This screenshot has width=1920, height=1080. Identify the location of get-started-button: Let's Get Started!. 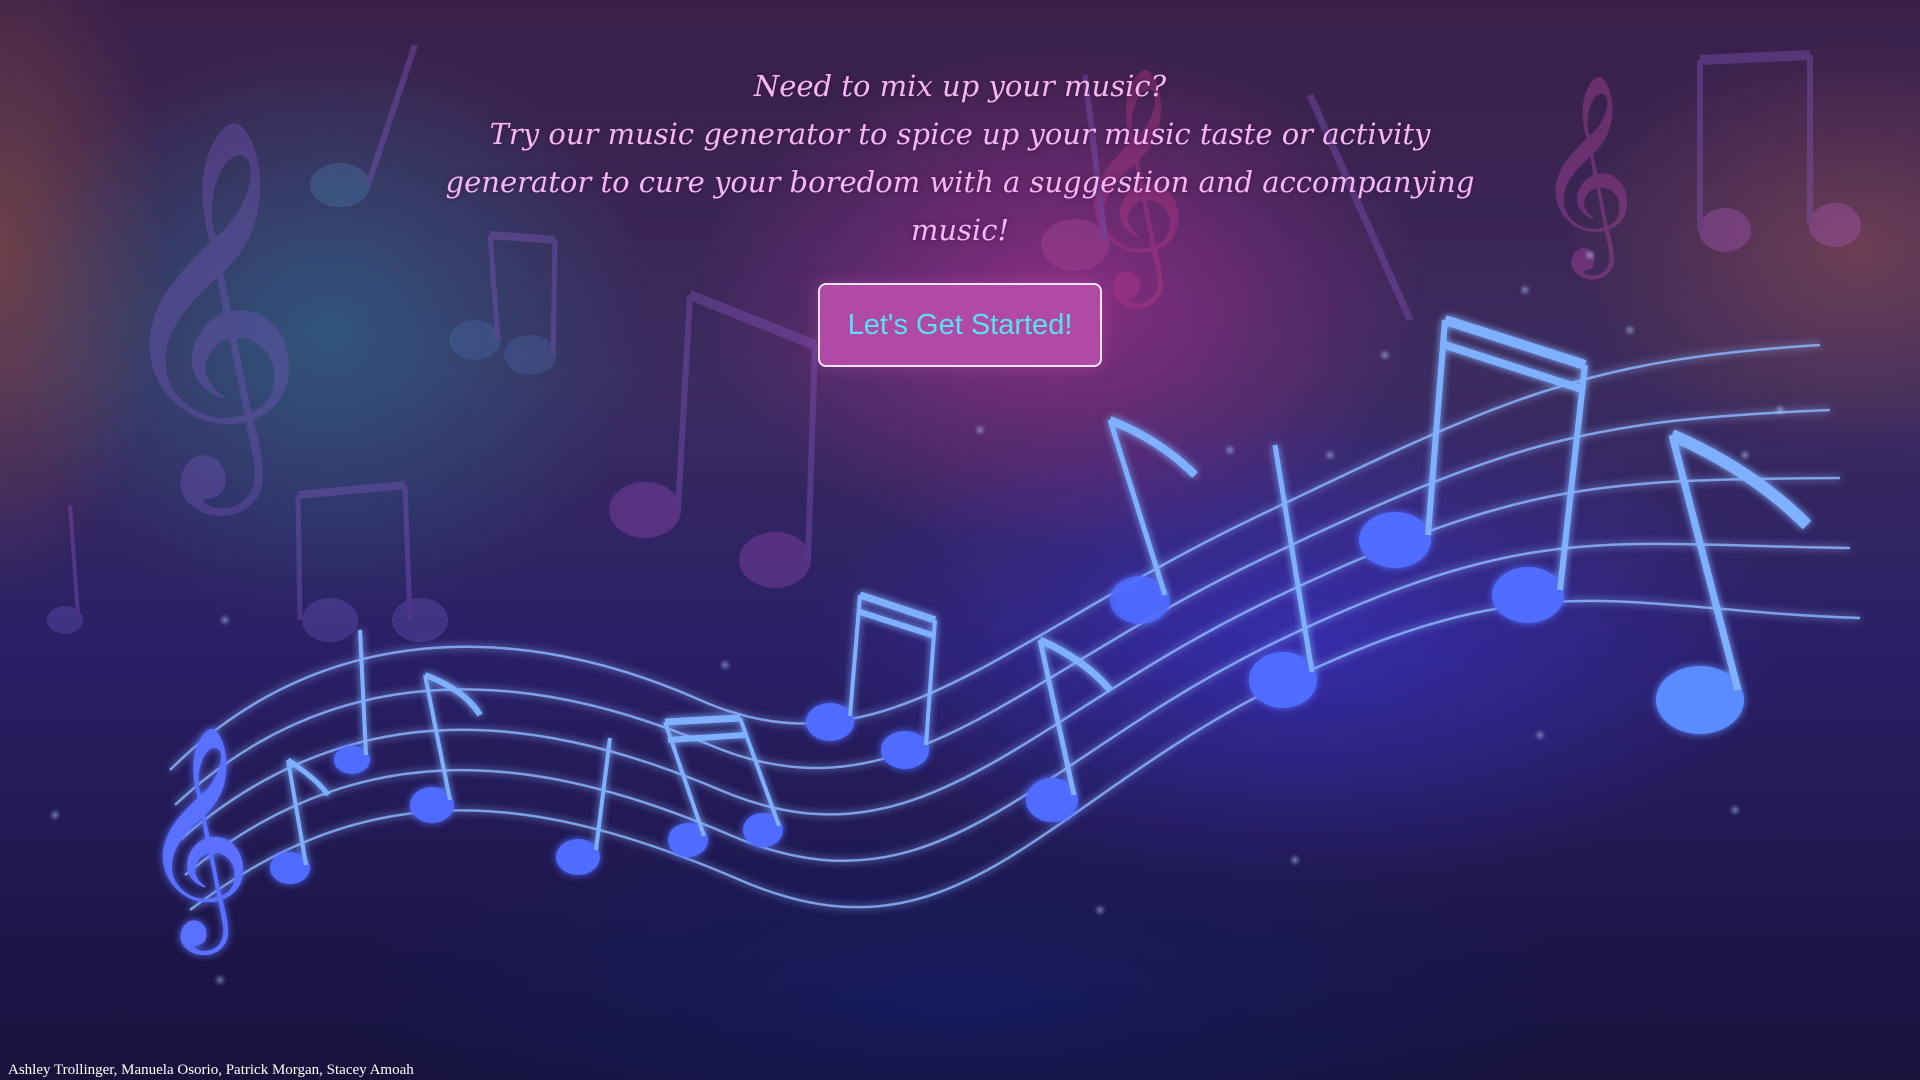
(960, 325).